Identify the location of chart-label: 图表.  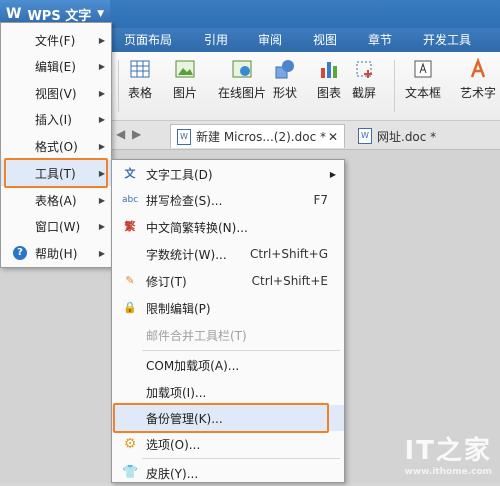
(329, 93).